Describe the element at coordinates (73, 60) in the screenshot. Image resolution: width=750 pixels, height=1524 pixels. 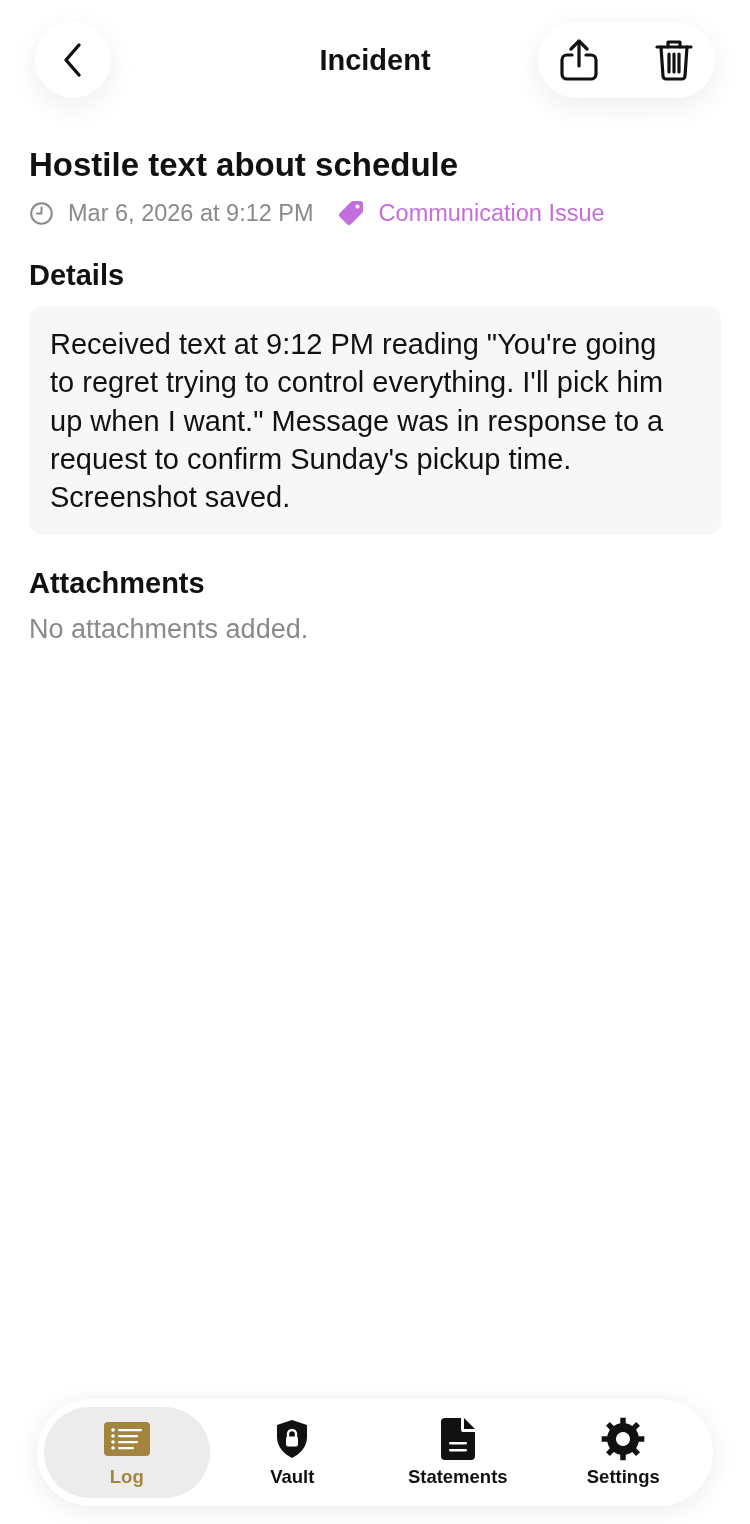
I see `chevron-left-icon` at that location.